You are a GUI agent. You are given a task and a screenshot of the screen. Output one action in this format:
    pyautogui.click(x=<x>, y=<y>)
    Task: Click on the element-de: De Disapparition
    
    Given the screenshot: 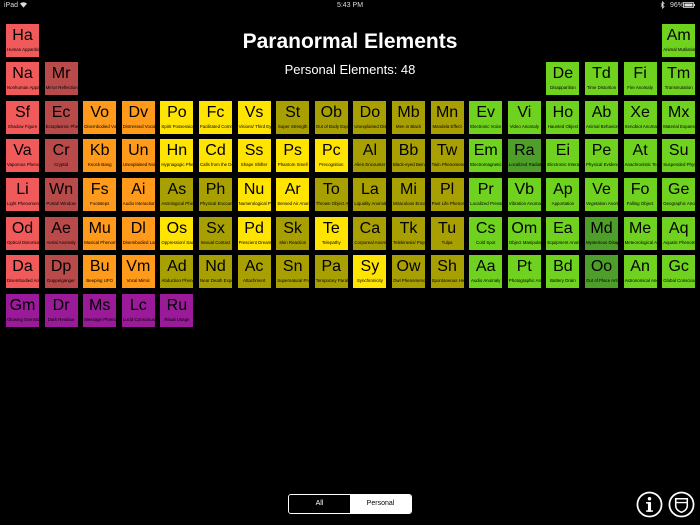 What is the action you would take?
    pyautogui.click(x=563, y=79)
    